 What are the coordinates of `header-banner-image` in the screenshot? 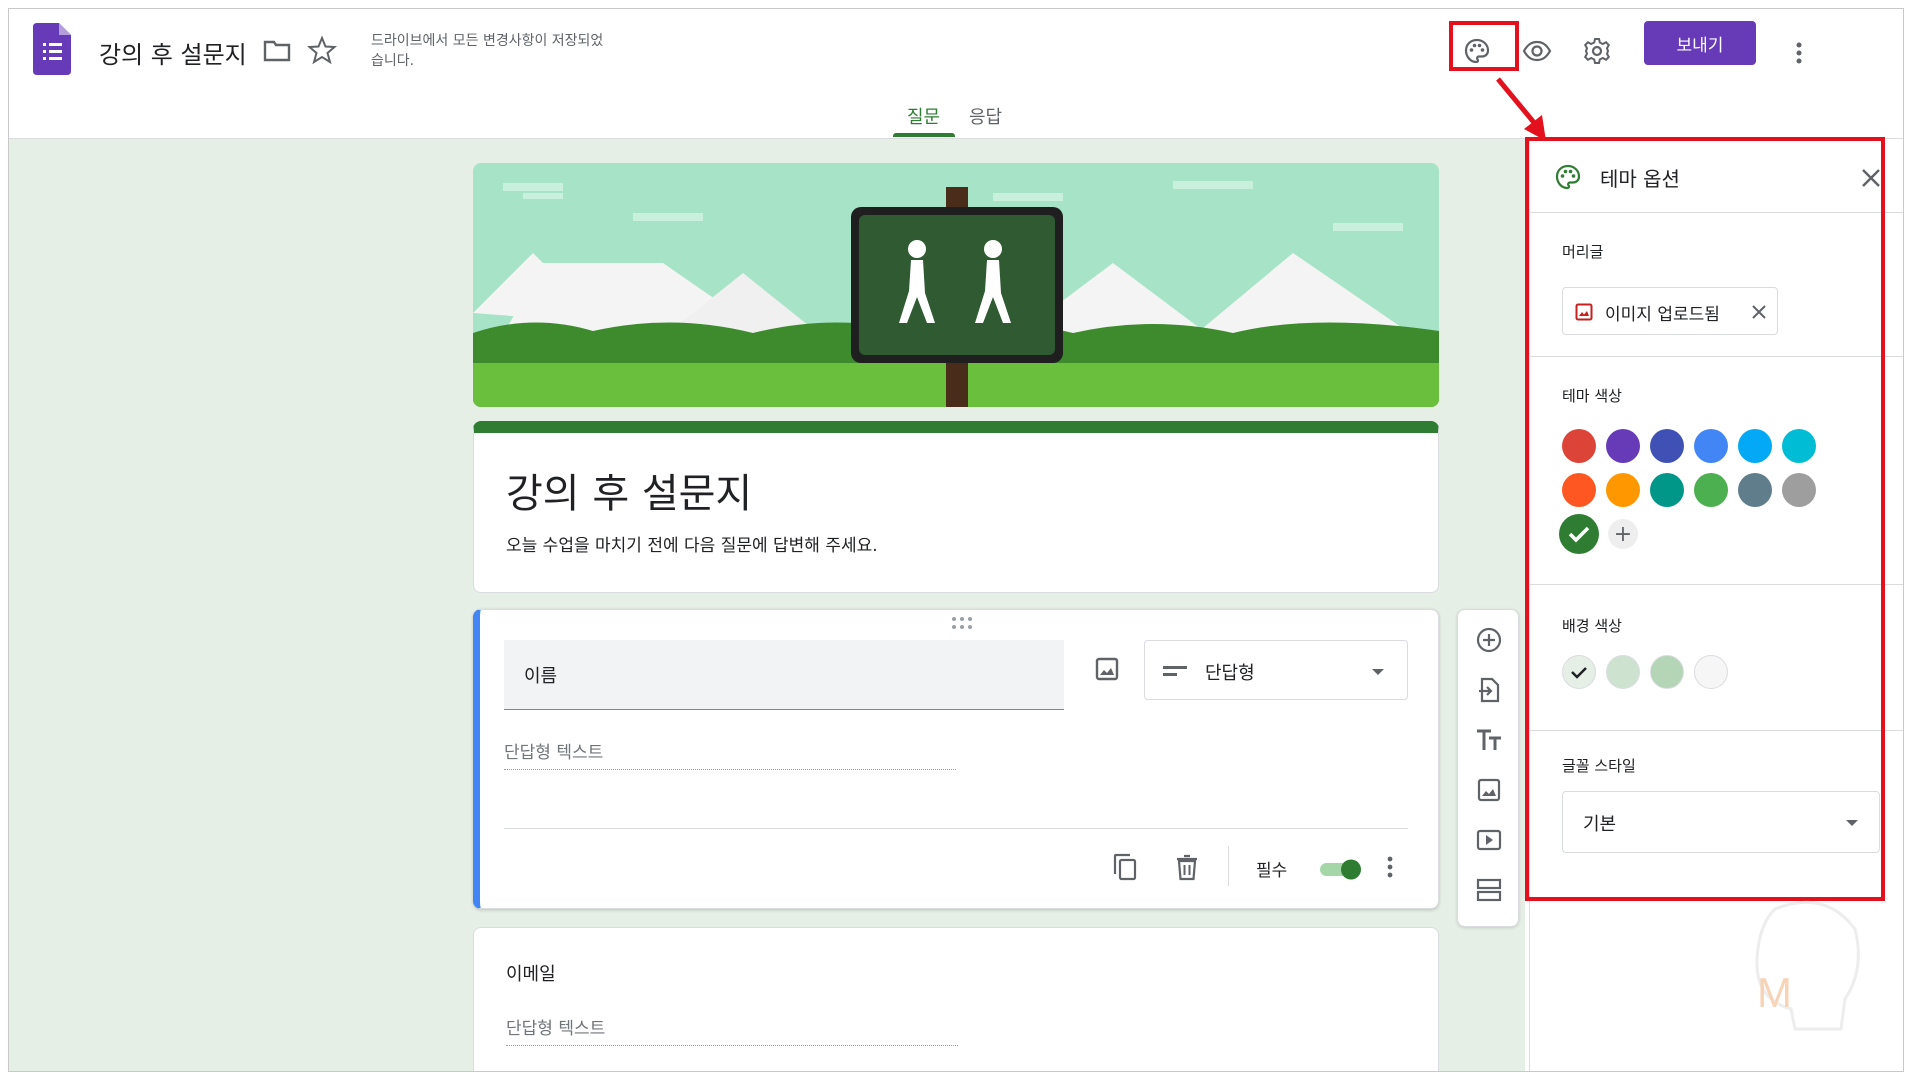 It's located at (956, 285).